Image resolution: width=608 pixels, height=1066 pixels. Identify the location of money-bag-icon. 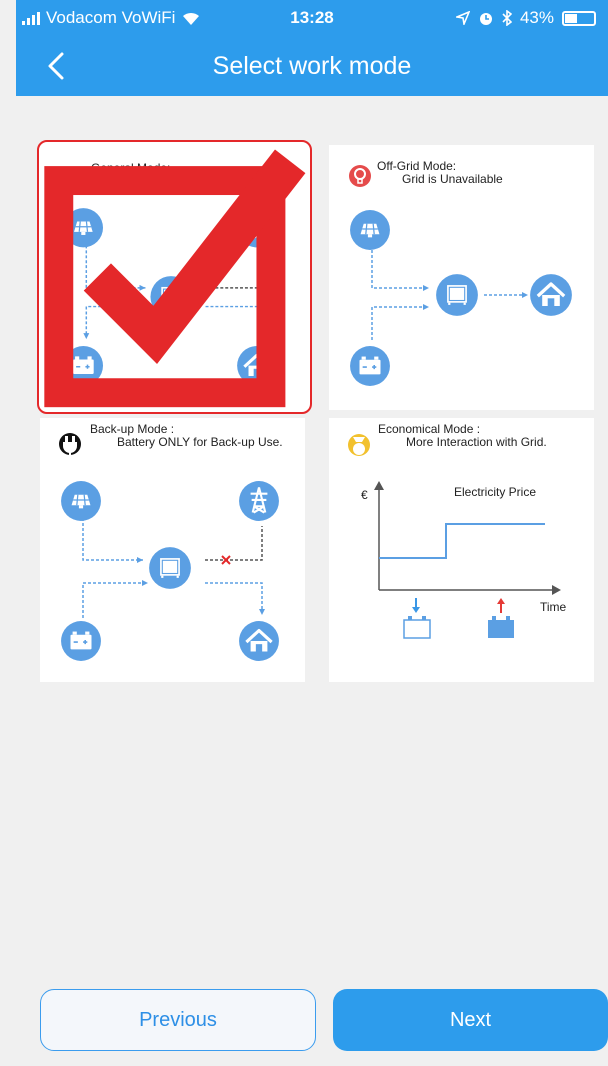
(359, 445).